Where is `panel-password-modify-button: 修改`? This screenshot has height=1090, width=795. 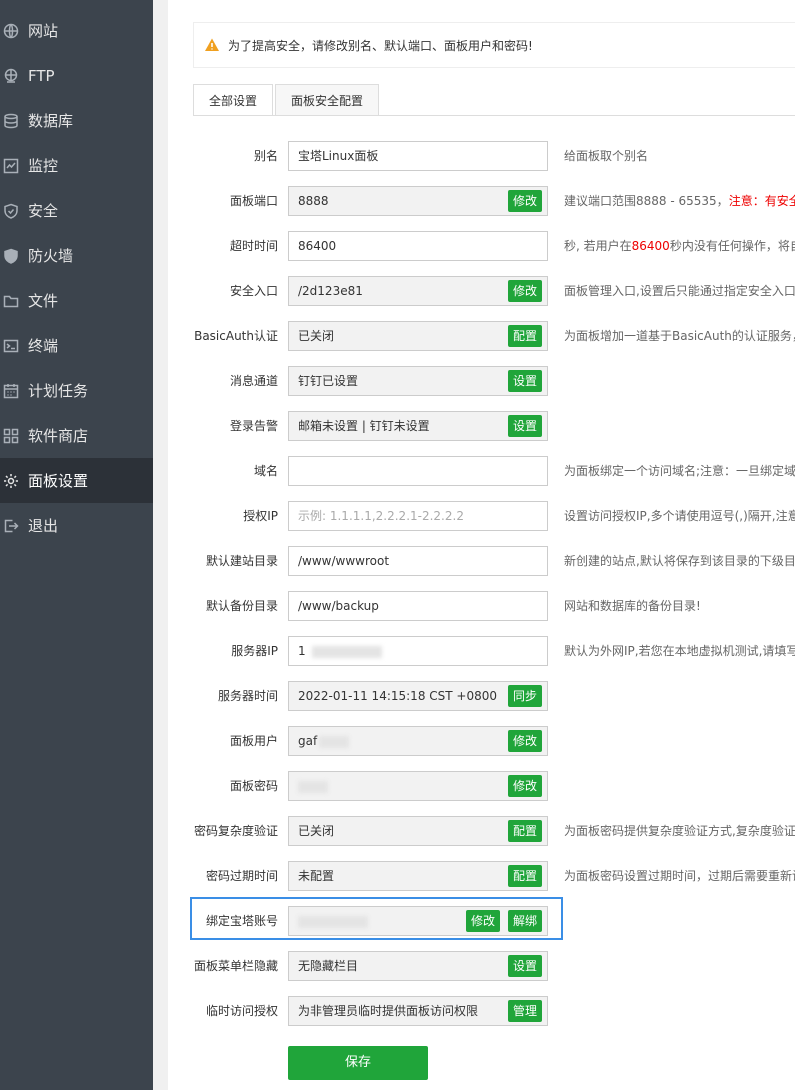 panel-password-modify-button: 修改 is located at coordinates (525, 786).